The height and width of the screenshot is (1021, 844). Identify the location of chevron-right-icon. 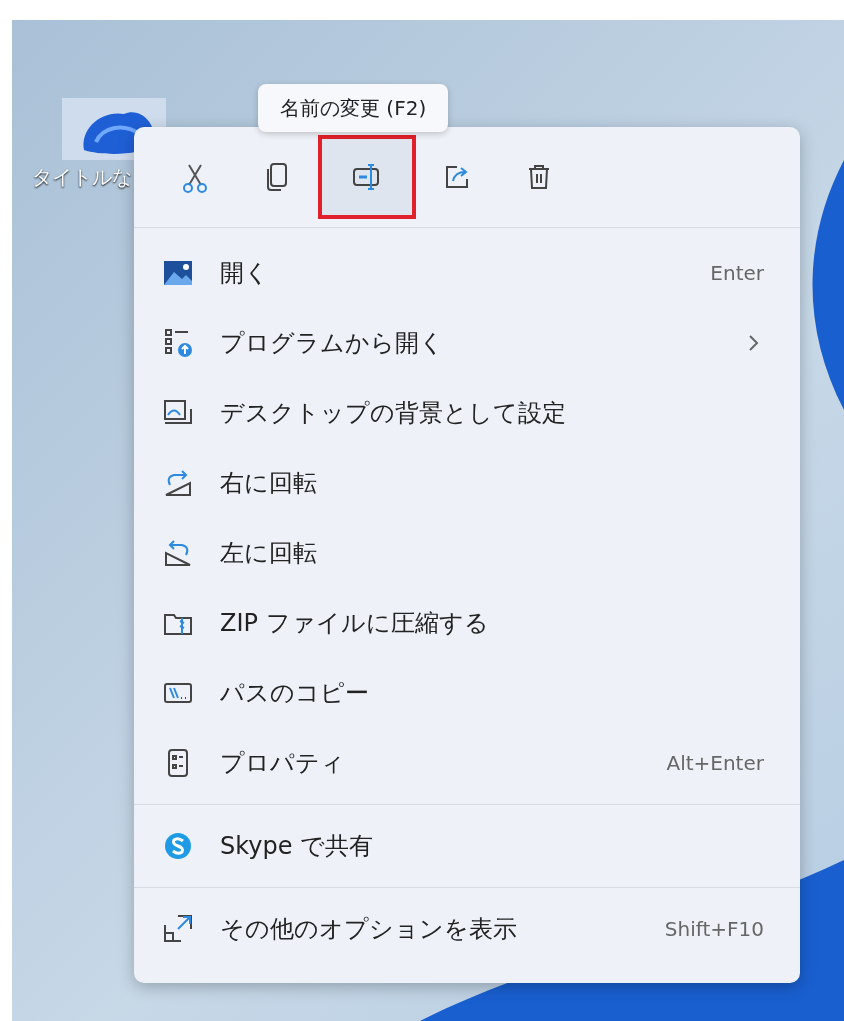
(754, 343).